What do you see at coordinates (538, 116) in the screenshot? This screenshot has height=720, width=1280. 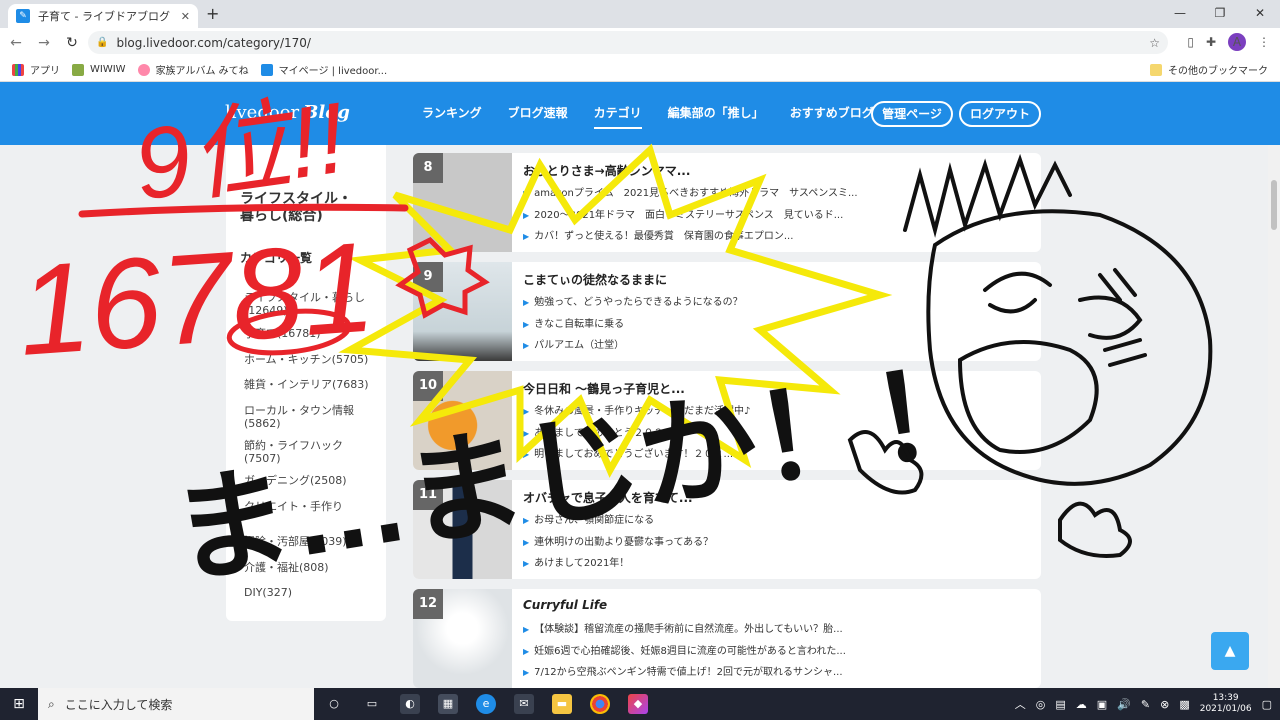 I see `nav-blog-news: ブログ速報` at bounding box center [538, 116].